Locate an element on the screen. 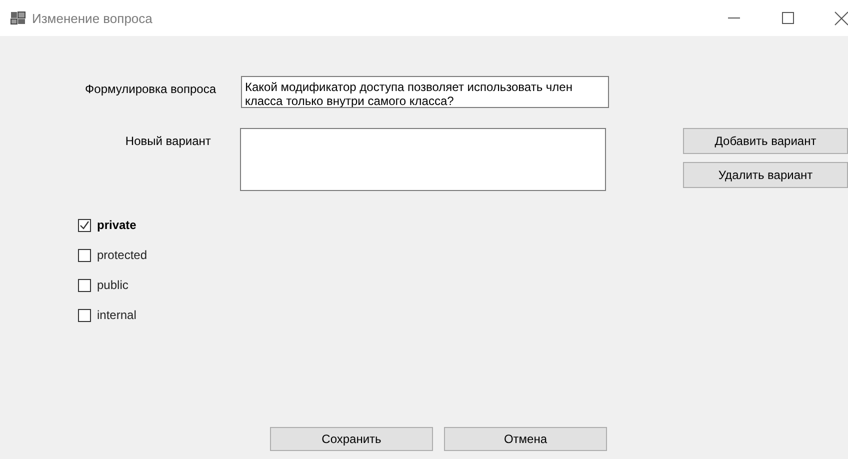 The image size is (848, 459). option-label: private is located at coordinates (116, 225).